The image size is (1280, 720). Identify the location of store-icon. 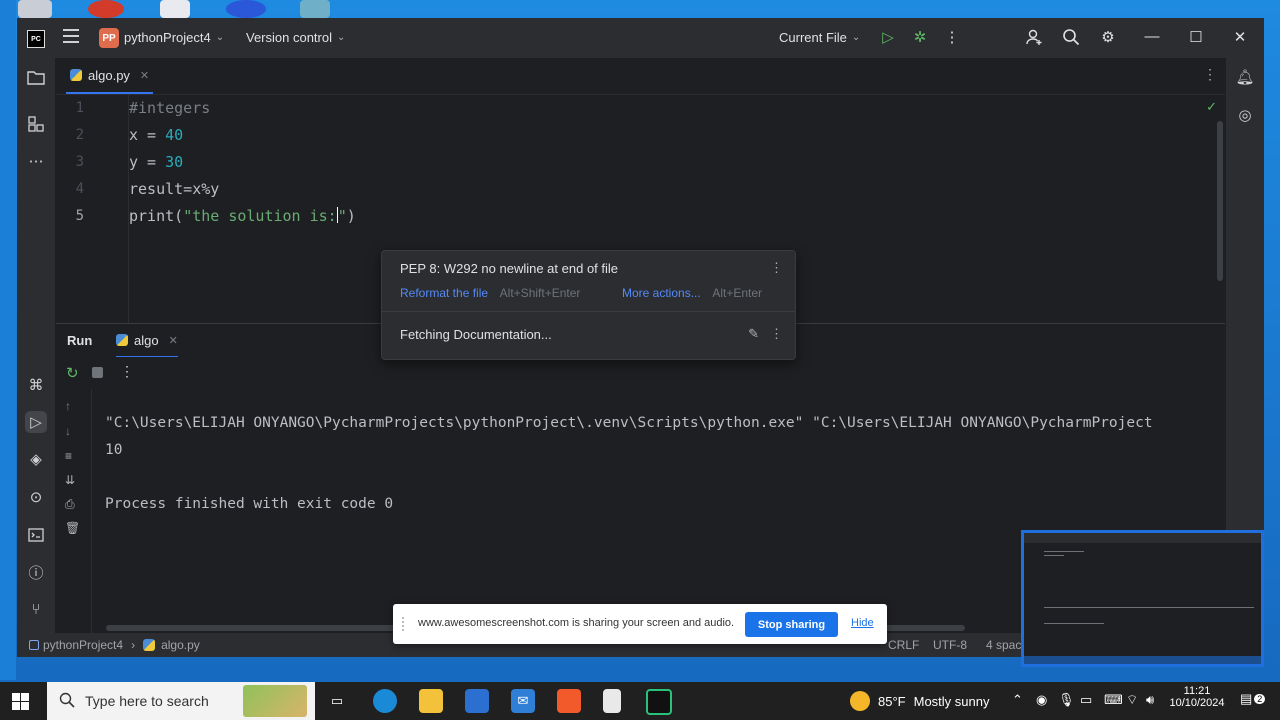
(477, 701).